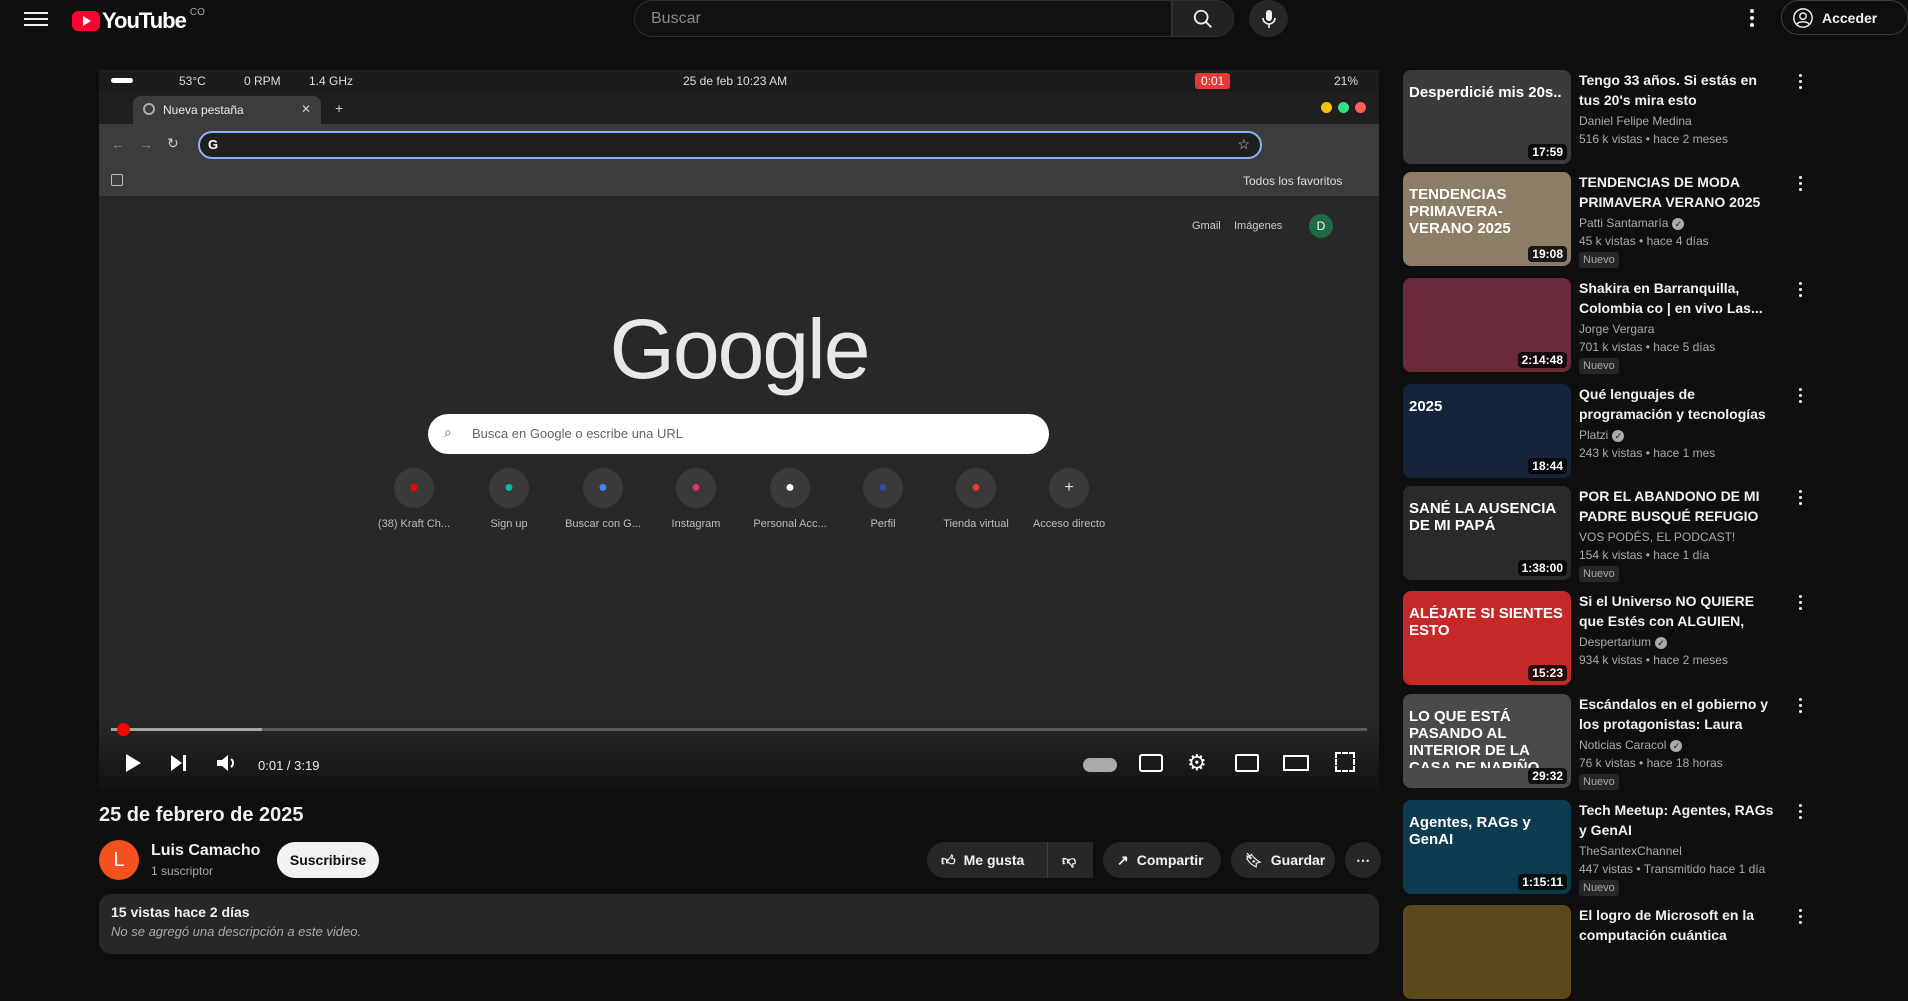 The height and width of the screenshot is (1001, 1908). What do you see at coordinates (1647, 453) in the screenshot?
I see `video-meta: 243 k vistas • hace 1 mes` at bounding box center [1647, 453].